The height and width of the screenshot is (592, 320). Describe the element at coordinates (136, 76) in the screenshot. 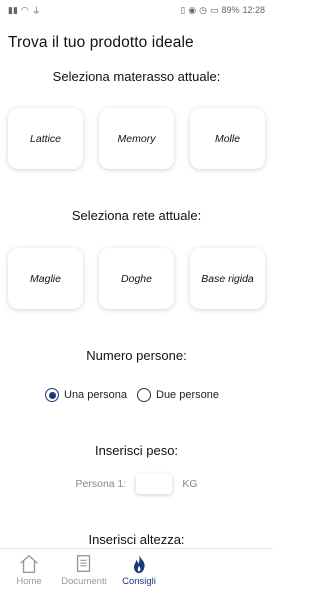

I see `mattress-heading: Seleziona materasso attuale:` at that location.